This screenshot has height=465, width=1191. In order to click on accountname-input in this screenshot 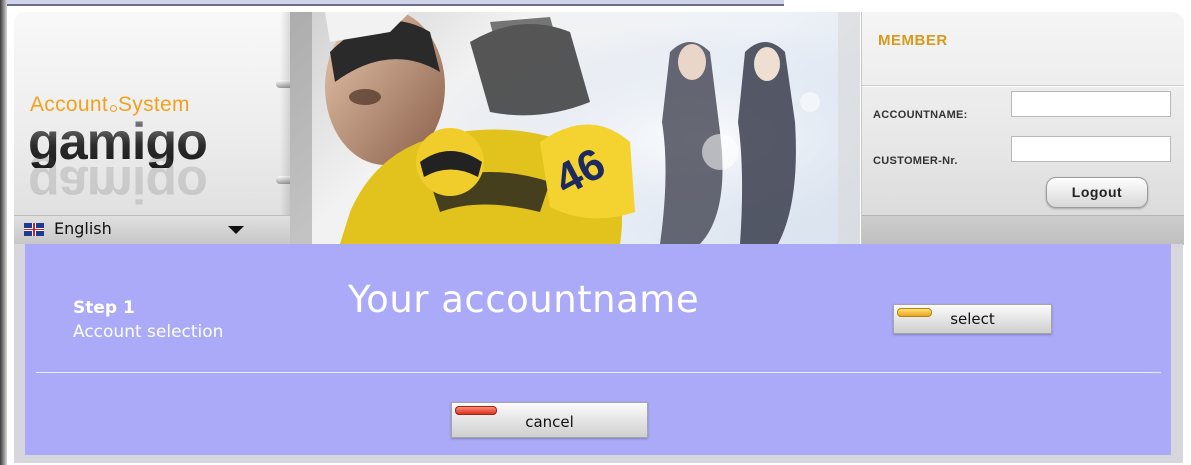, I will do `click(1091, 104)`.